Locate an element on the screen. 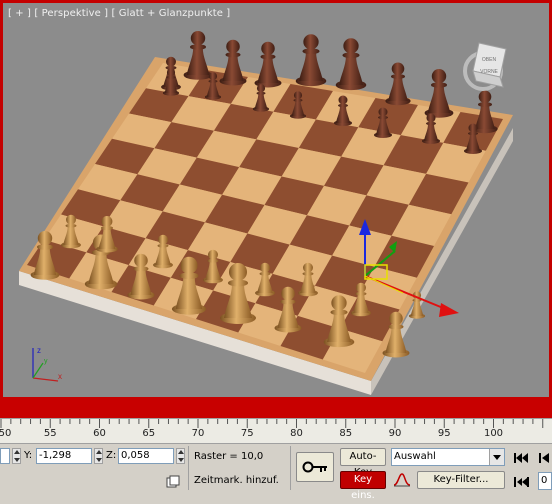 This screenshot has height=504, width=552. z-coordinate-field: 0,058 is located at coordinates (146, 456).